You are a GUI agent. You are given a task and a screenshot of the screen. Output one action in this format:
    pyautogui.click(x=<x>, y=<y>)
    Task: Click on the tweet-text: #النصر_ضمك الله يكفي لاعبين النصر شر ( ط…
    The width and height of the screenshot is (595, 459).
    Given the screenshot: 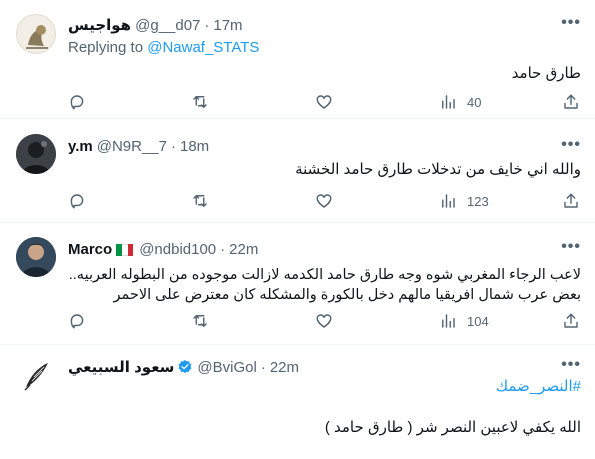 What is the action you would take?
    pyautogui.click(x=453, y=407)
    